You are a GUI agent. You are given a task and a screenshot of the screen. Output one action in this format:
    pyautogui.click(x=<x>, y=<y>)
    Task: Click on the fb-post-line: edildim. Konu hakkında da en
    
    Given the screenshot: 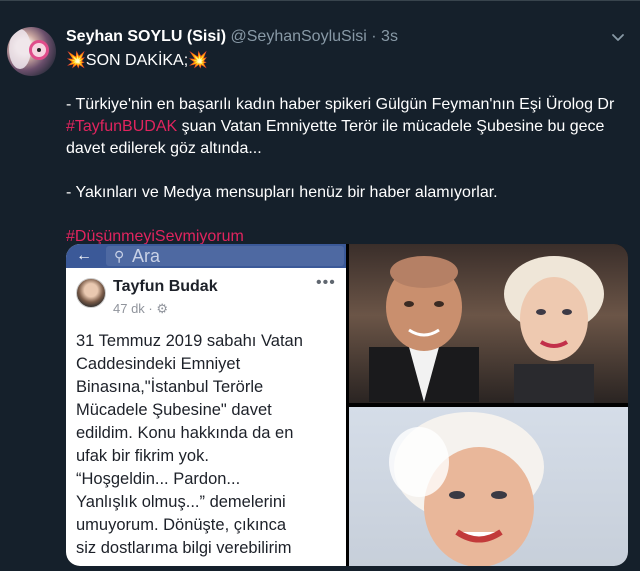 What is the action you would take?
    pyautogui.click(x=185, y=433)
    